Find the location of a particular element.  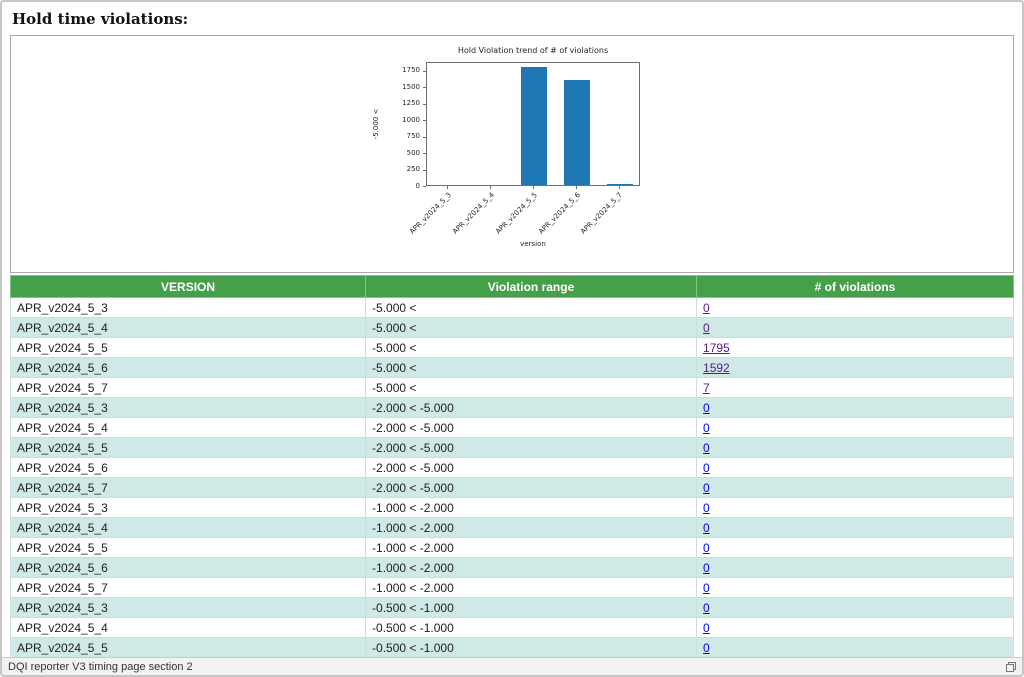

x-tick-label: APR_v2024_5_6 is located at coordinates (559, 213).